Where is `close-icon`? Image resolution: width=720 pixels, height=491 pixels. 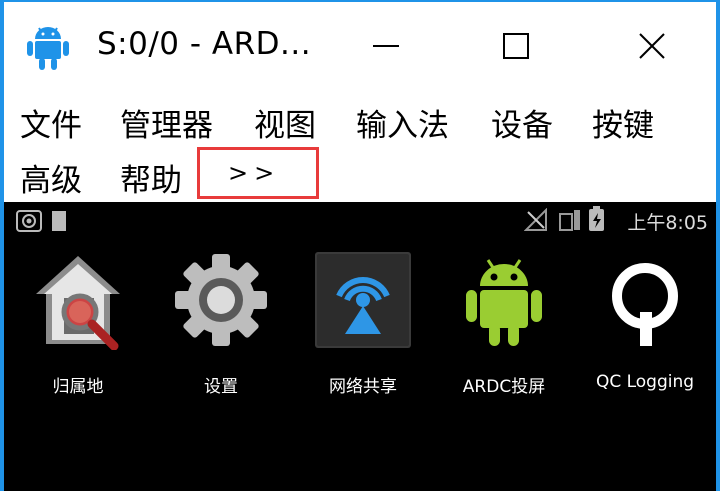
close-icon is located at coordinates (652, 46).